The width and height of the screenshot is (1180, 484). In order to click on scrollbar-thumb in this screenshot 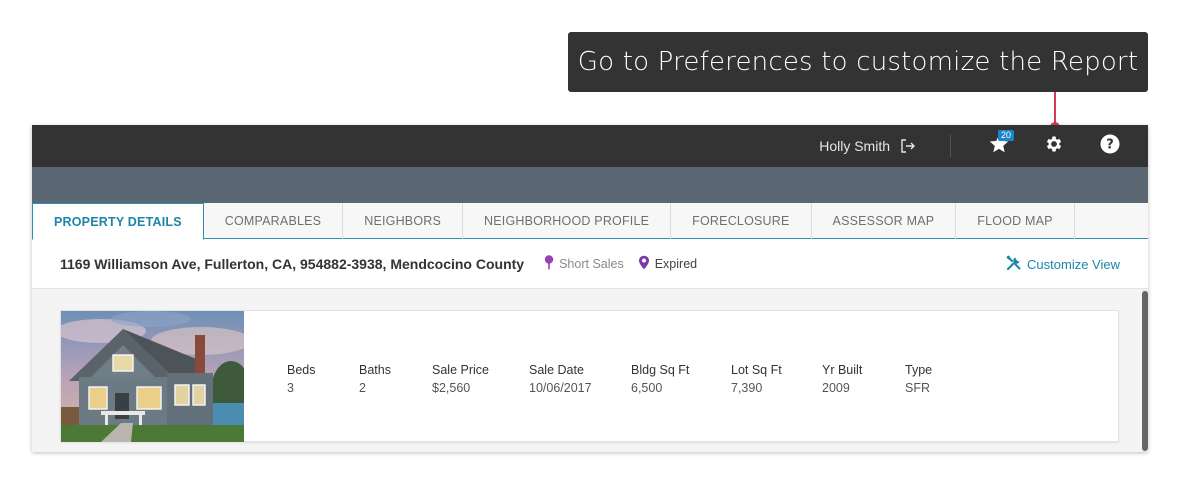, I will do `click(1145, 371)`.